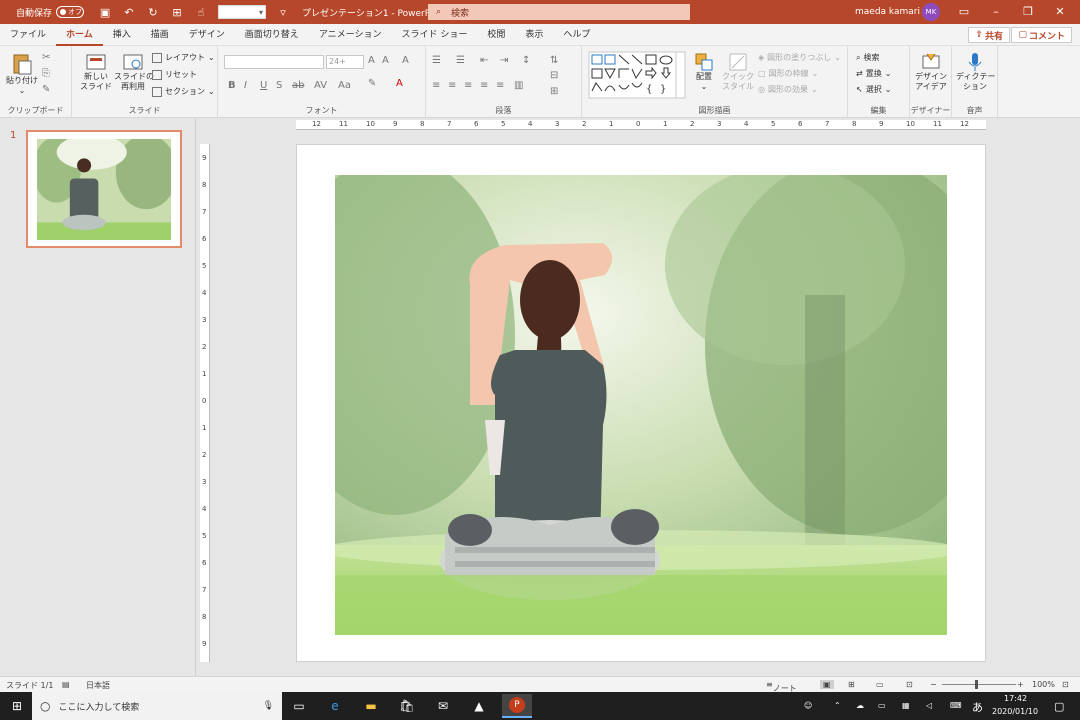 The width and height of the screenshot is (1080, 720). What do you see at coordinates (153, 12) in the screenshot?
I see `redo-icon: ↻` at bounding box center [153, 12].